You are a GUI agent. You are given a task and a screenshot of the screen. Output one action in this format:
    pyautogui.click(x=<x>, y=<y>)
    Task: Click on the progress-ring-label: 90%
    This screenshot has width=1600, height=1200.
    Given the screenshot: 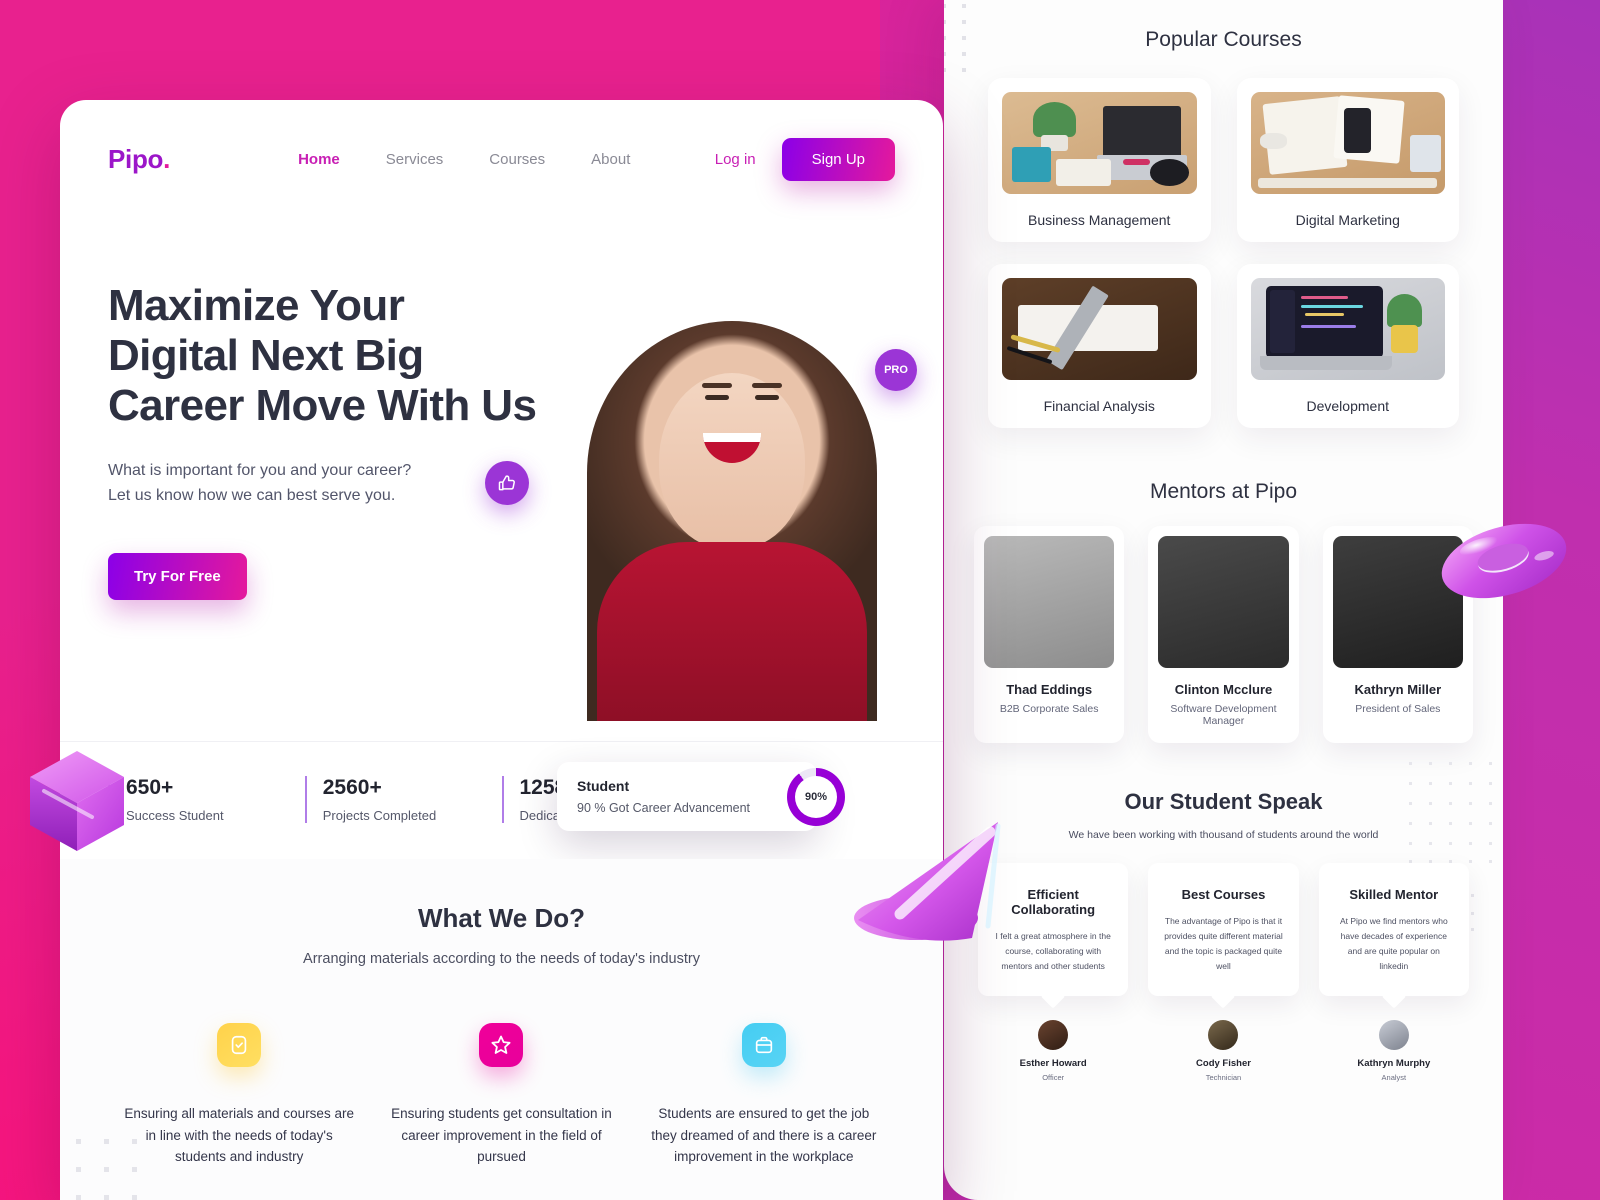 What is the action you would take?
    pyautogui.click(x=816, y=796)
    